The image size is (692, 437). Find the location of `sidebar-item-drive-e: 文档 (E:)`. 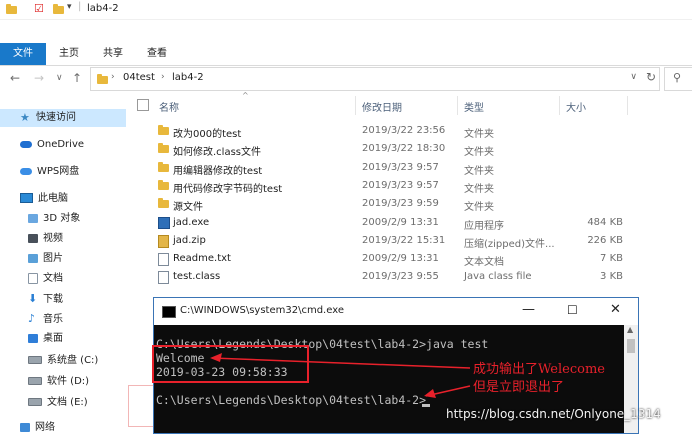

sidebar-item-drive-e: 文档 (E:) is located at coordinates (58, 403).